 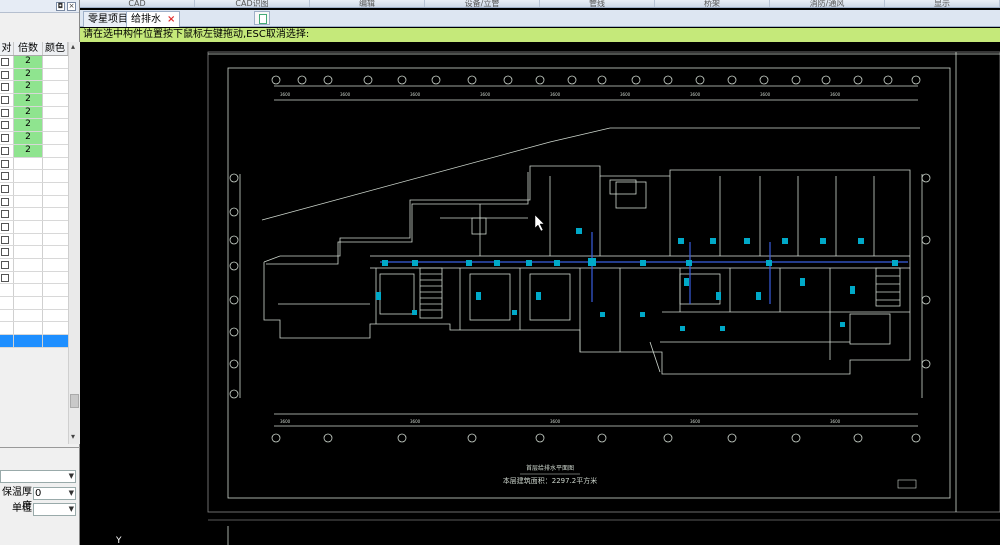 What do you see at coordinates (28, 48) in the screenshot?
I see `column-header: 倍数` at bounding box center [28, 48].